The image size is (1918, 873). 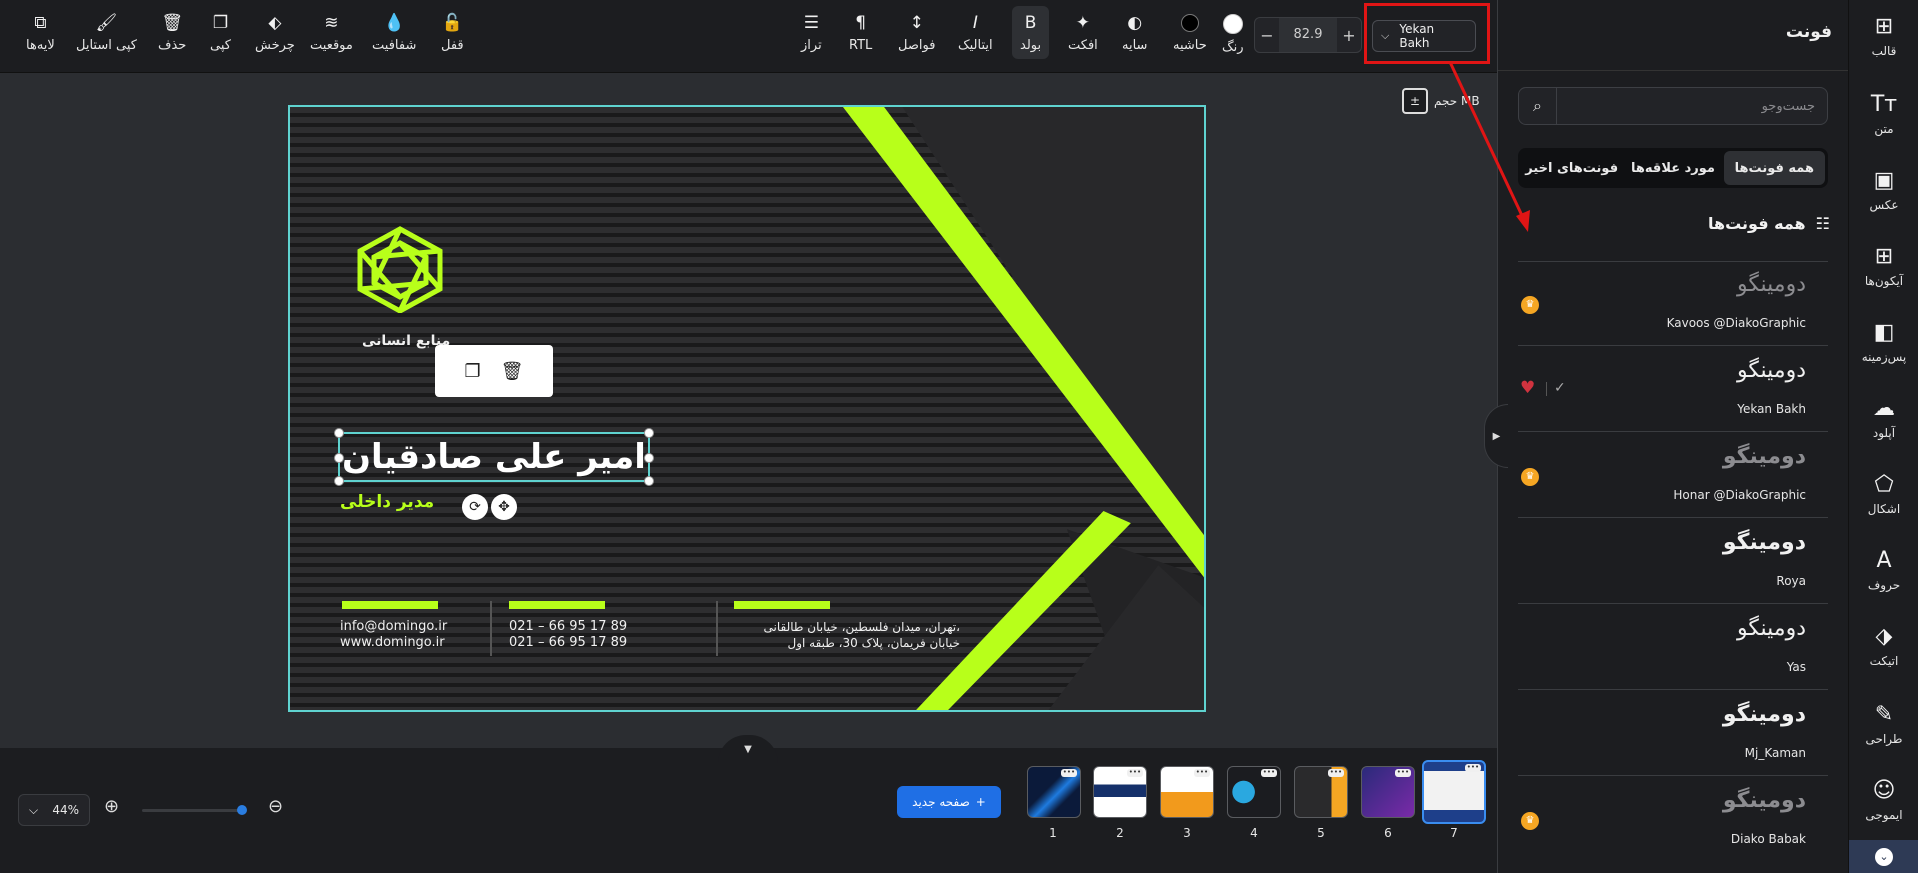 What do you see at coordinates (568, 635) in the screenshot?
I see `contact-phone: 021 – 66 95 17 89 021 – 66 95 17 89` at bounding box center [568, 635].